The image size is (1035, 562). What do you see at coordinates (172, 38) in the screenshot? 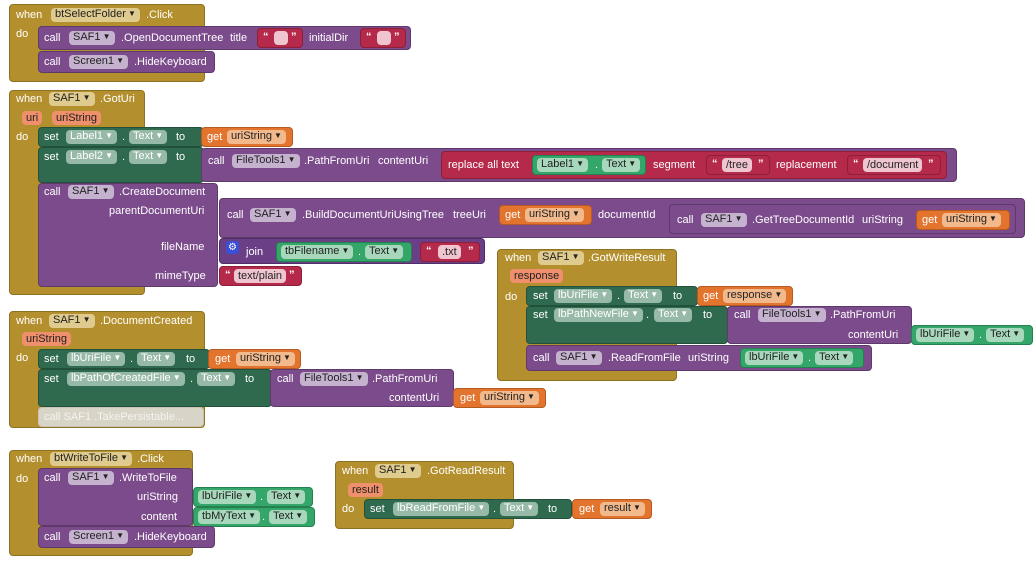
I see `method-name: .OpenDocumentTree` at bounding box center [172, 38].